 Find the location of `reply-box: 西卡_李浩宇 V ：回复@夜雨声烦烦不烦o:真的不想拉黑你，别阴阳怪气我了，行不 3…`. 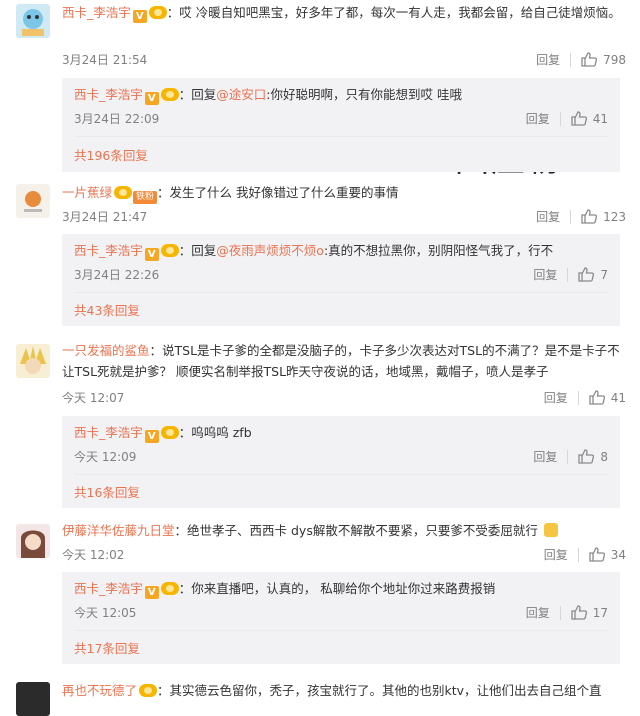

reply-box: 西卡_李浩宇 V ：回复@夜雨声烦烦不烦o:真的不想拉黑你，别阴阳怪气我了，行不 3… is located at coordinates (341, 280).